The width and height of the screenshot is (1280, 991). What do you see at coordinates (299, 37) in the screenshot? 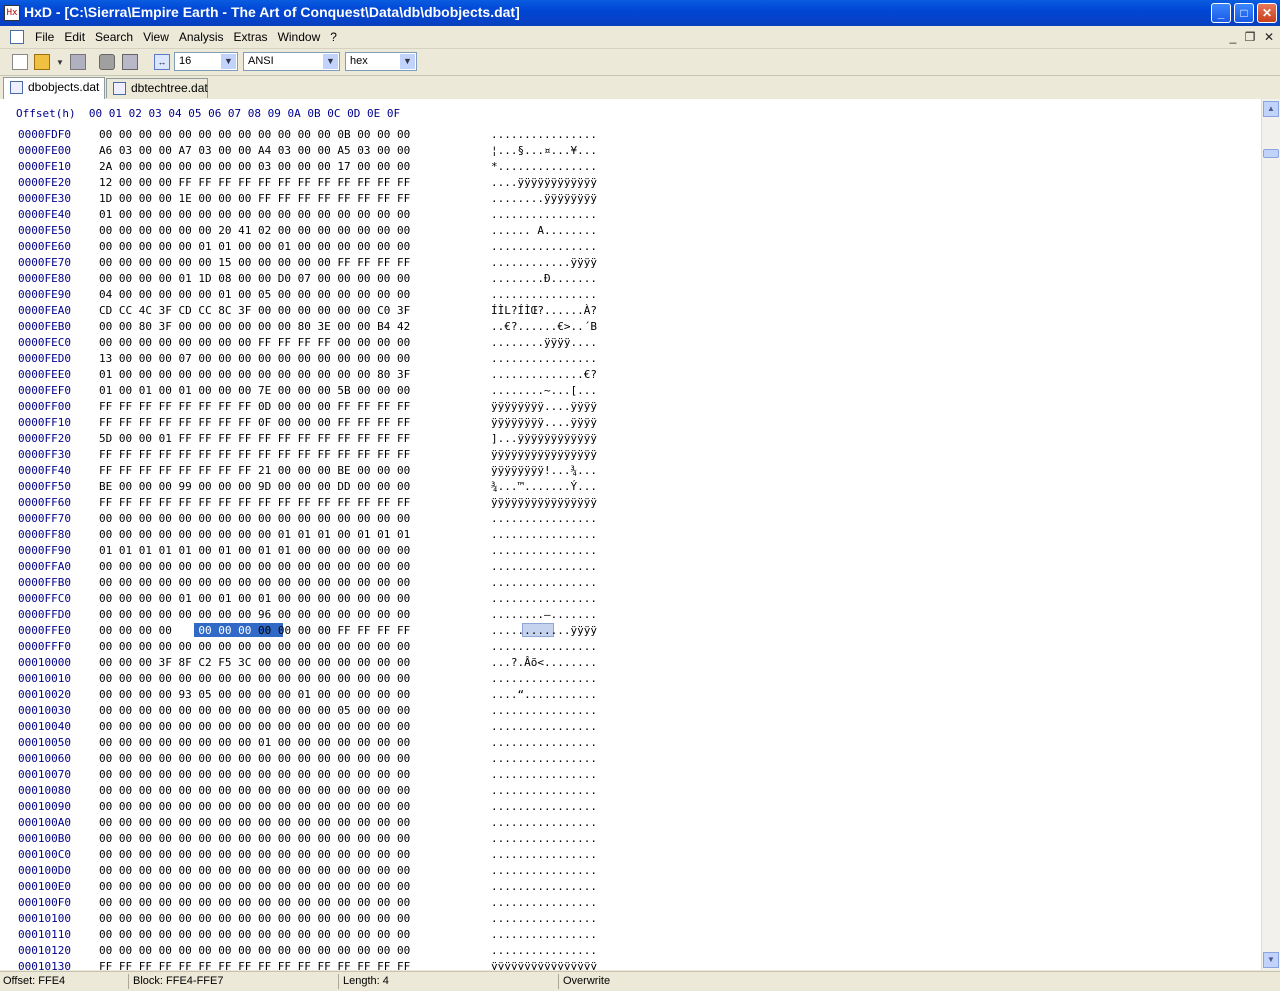
I see `menu-item-window: Window` at bounding box center [299, 37].